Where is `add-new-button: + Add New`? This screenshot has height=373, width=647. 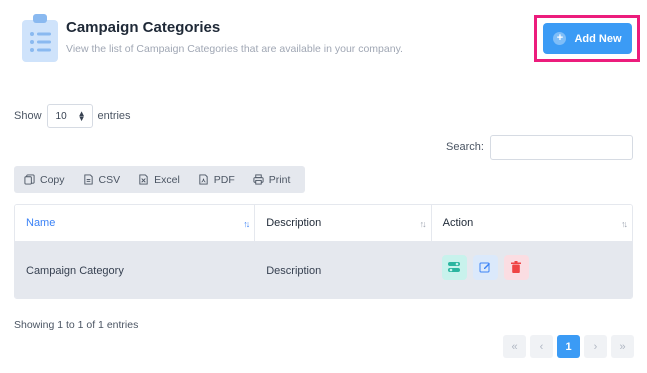
add-new-button: + Add New is located at coordinates (587, 38).